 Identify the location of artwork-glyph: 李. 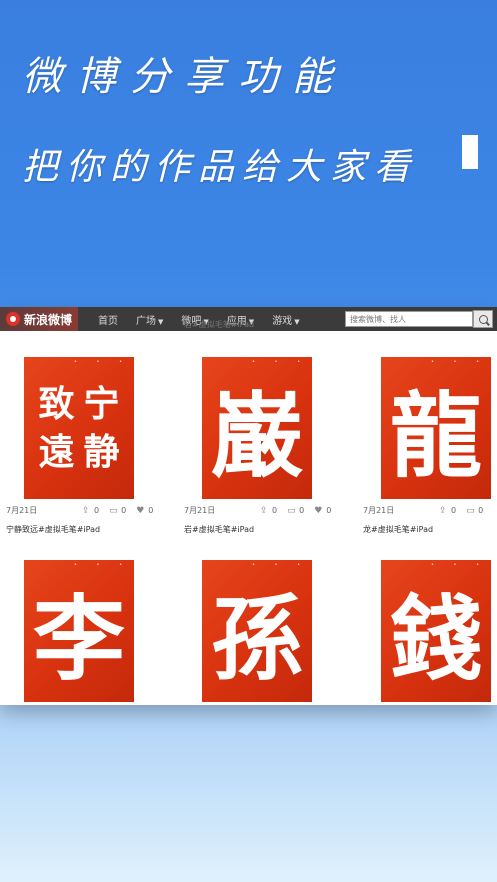
(78, 638).